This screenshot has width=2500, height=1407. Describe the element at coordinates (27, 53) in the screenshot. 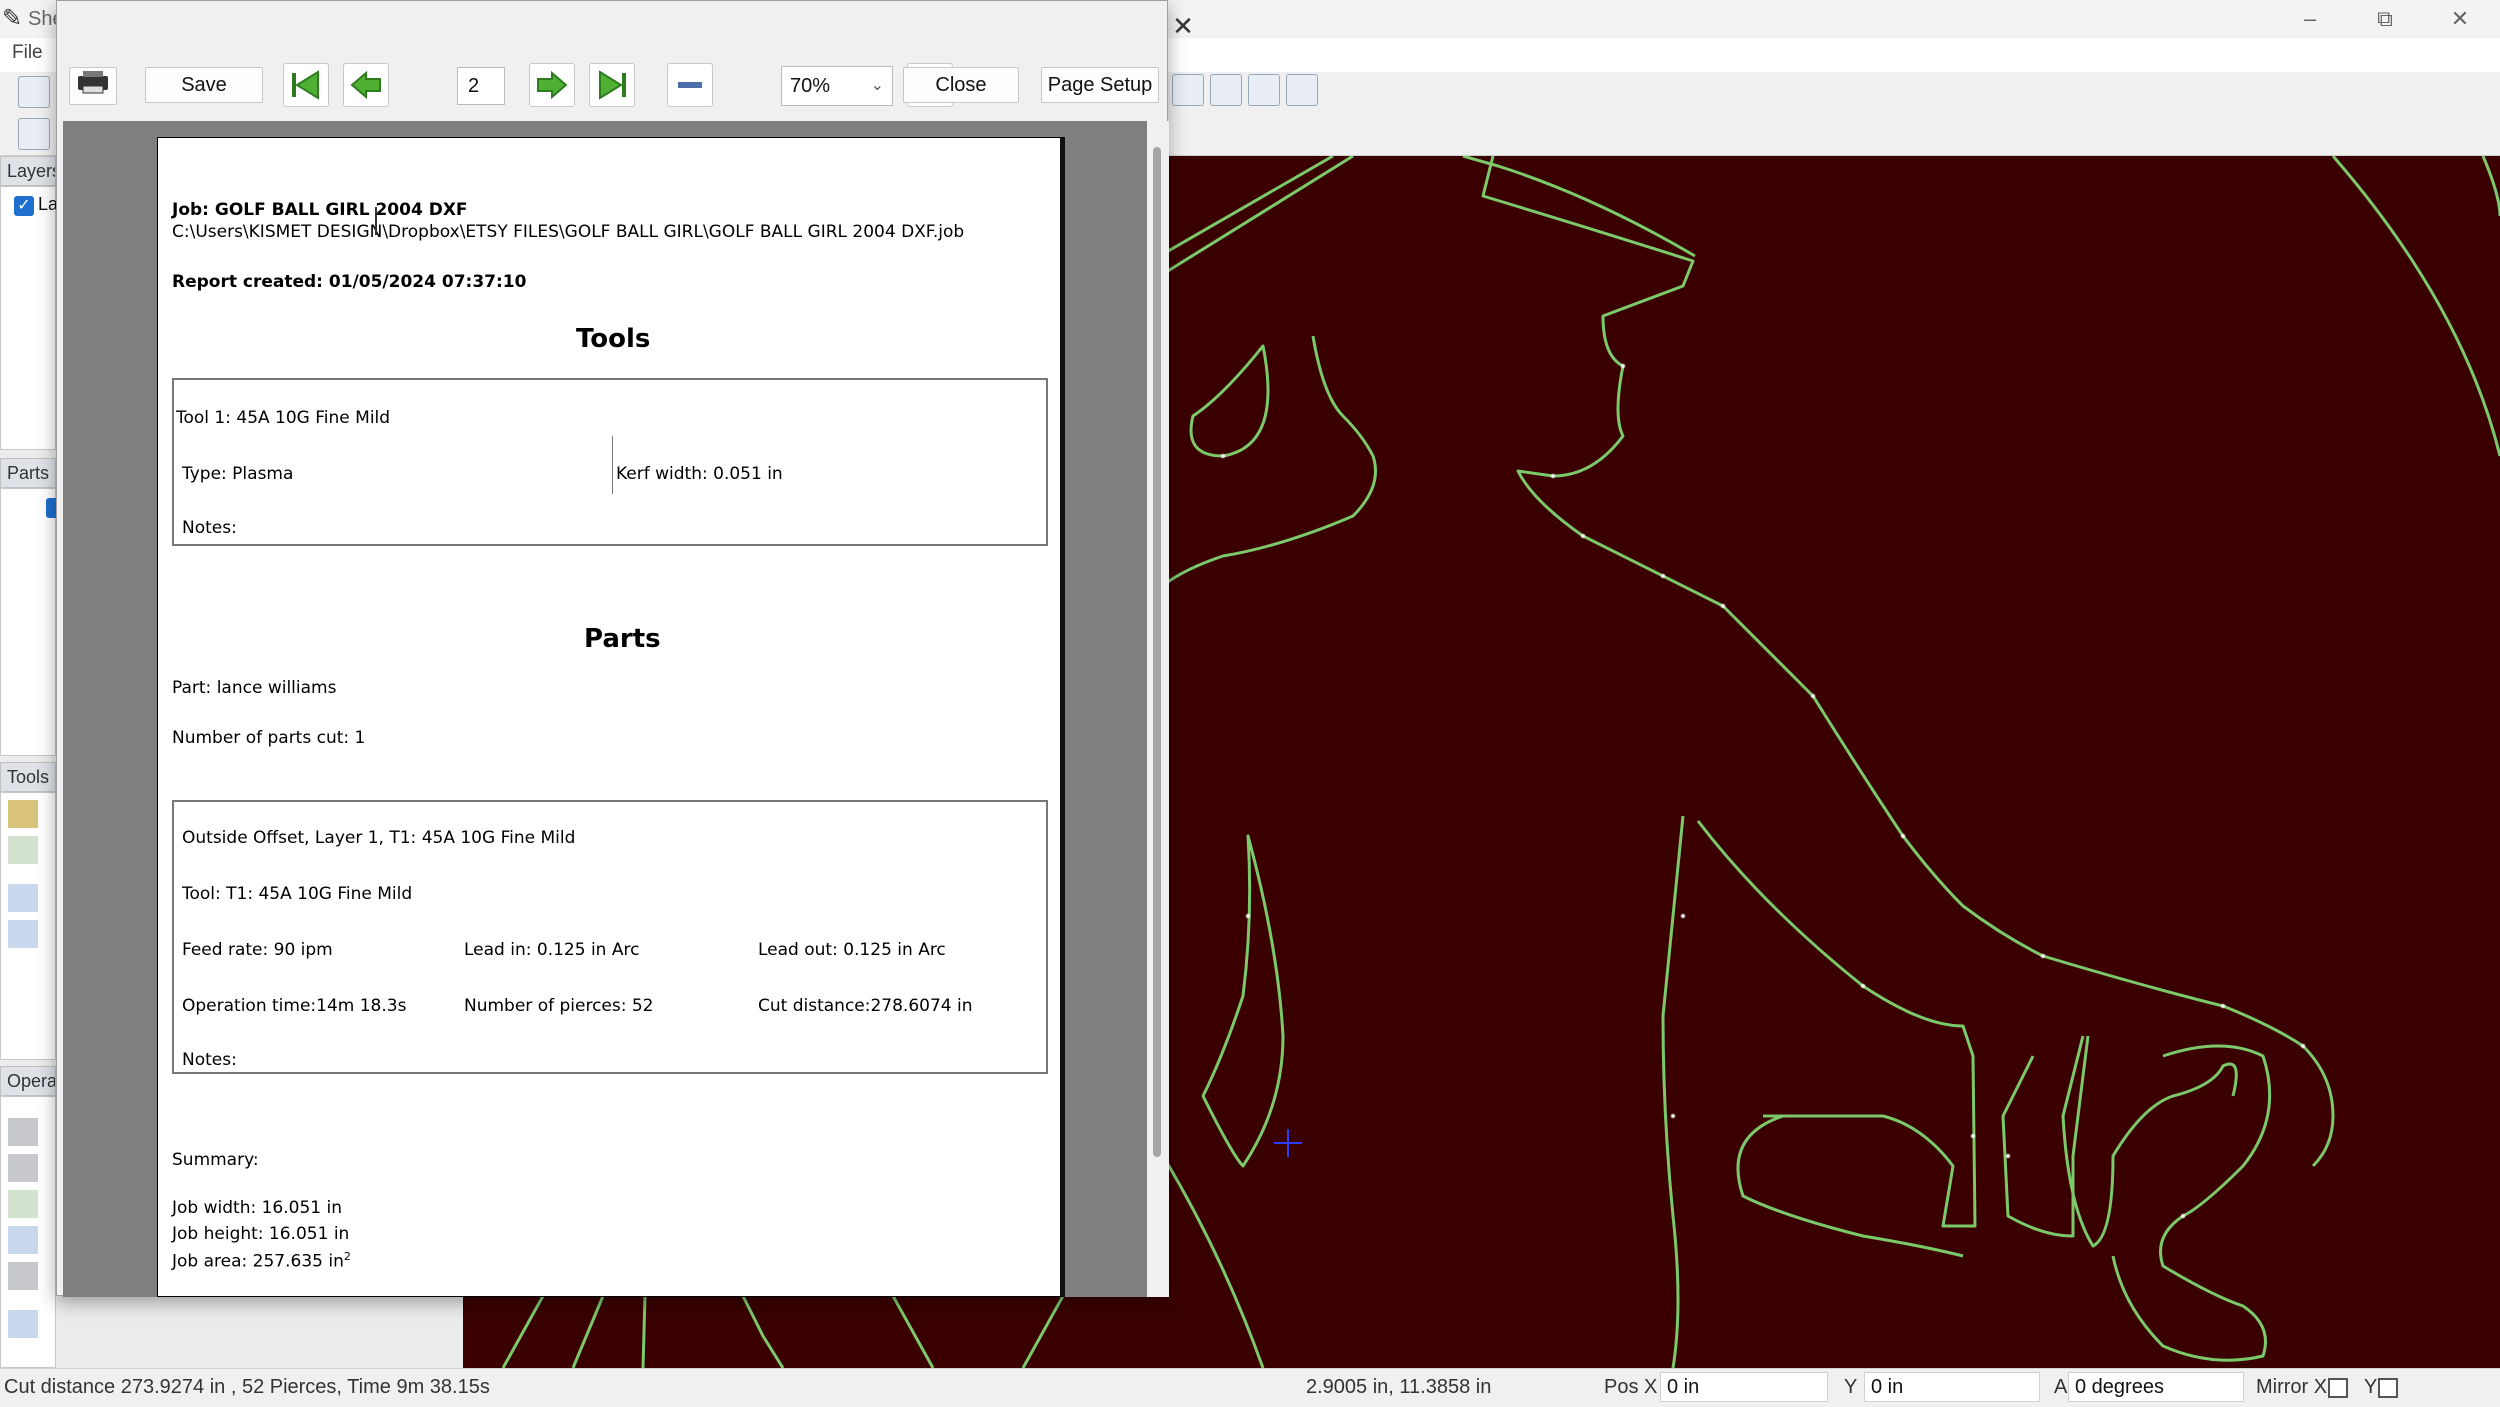

I see `menu-file: File` at that location.